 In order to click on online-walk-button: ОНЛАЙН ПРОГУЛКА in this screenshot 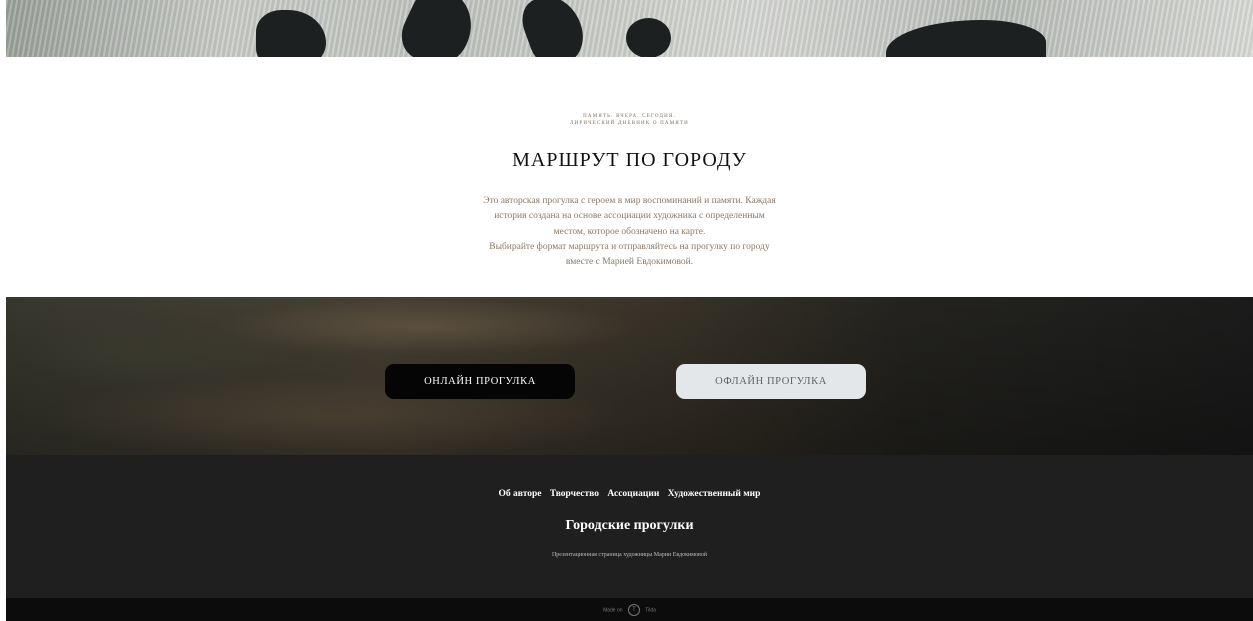, I will do `click(480, 381)`.